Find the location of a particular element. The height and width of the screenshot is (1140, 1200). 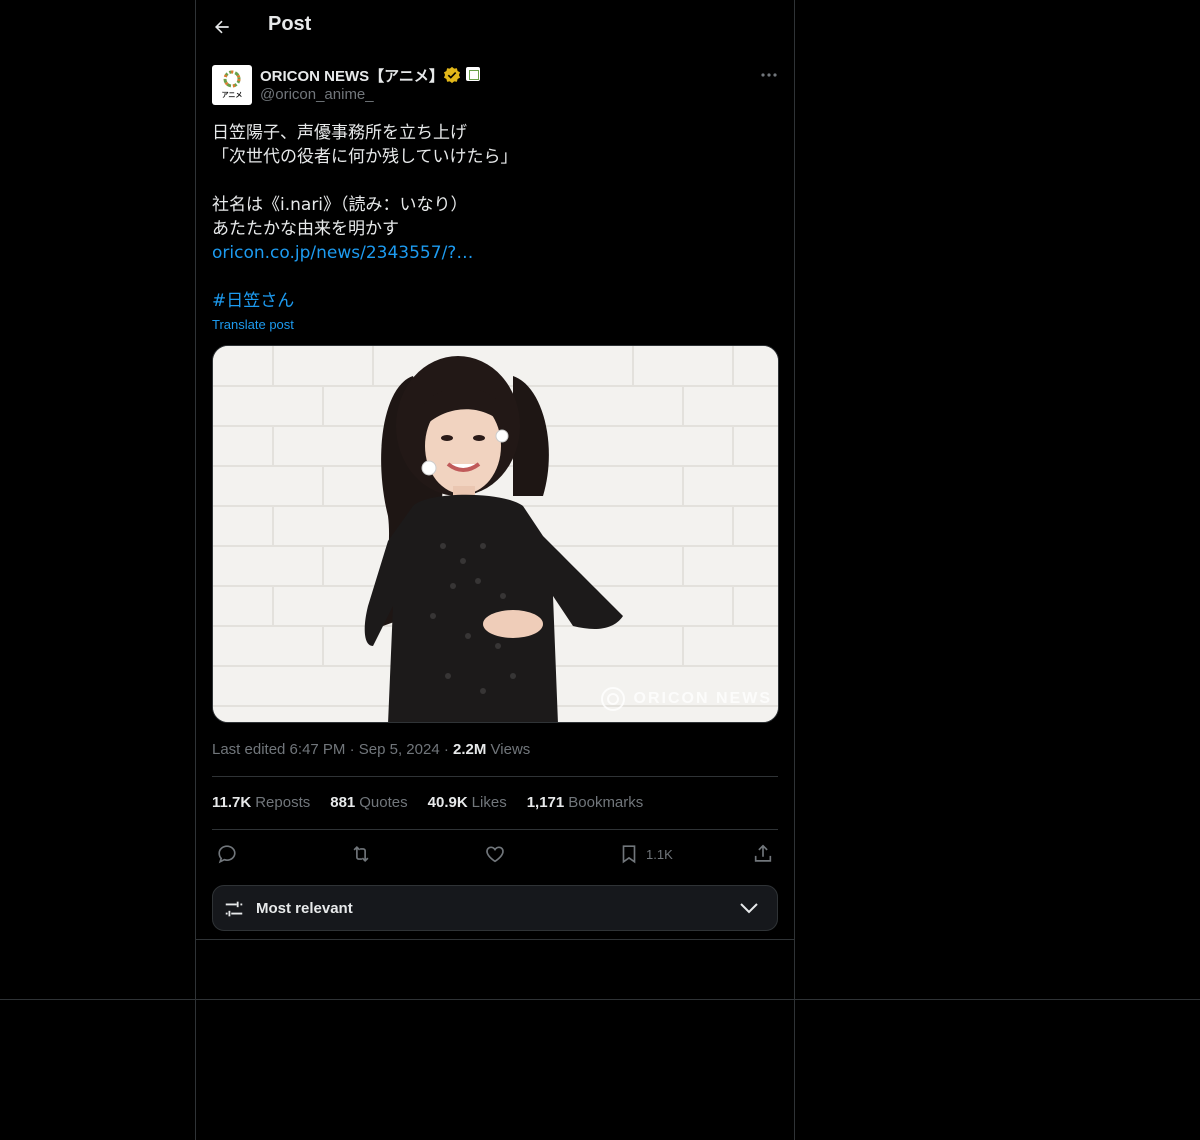

repost-icon is located at coordinates (361, 854).